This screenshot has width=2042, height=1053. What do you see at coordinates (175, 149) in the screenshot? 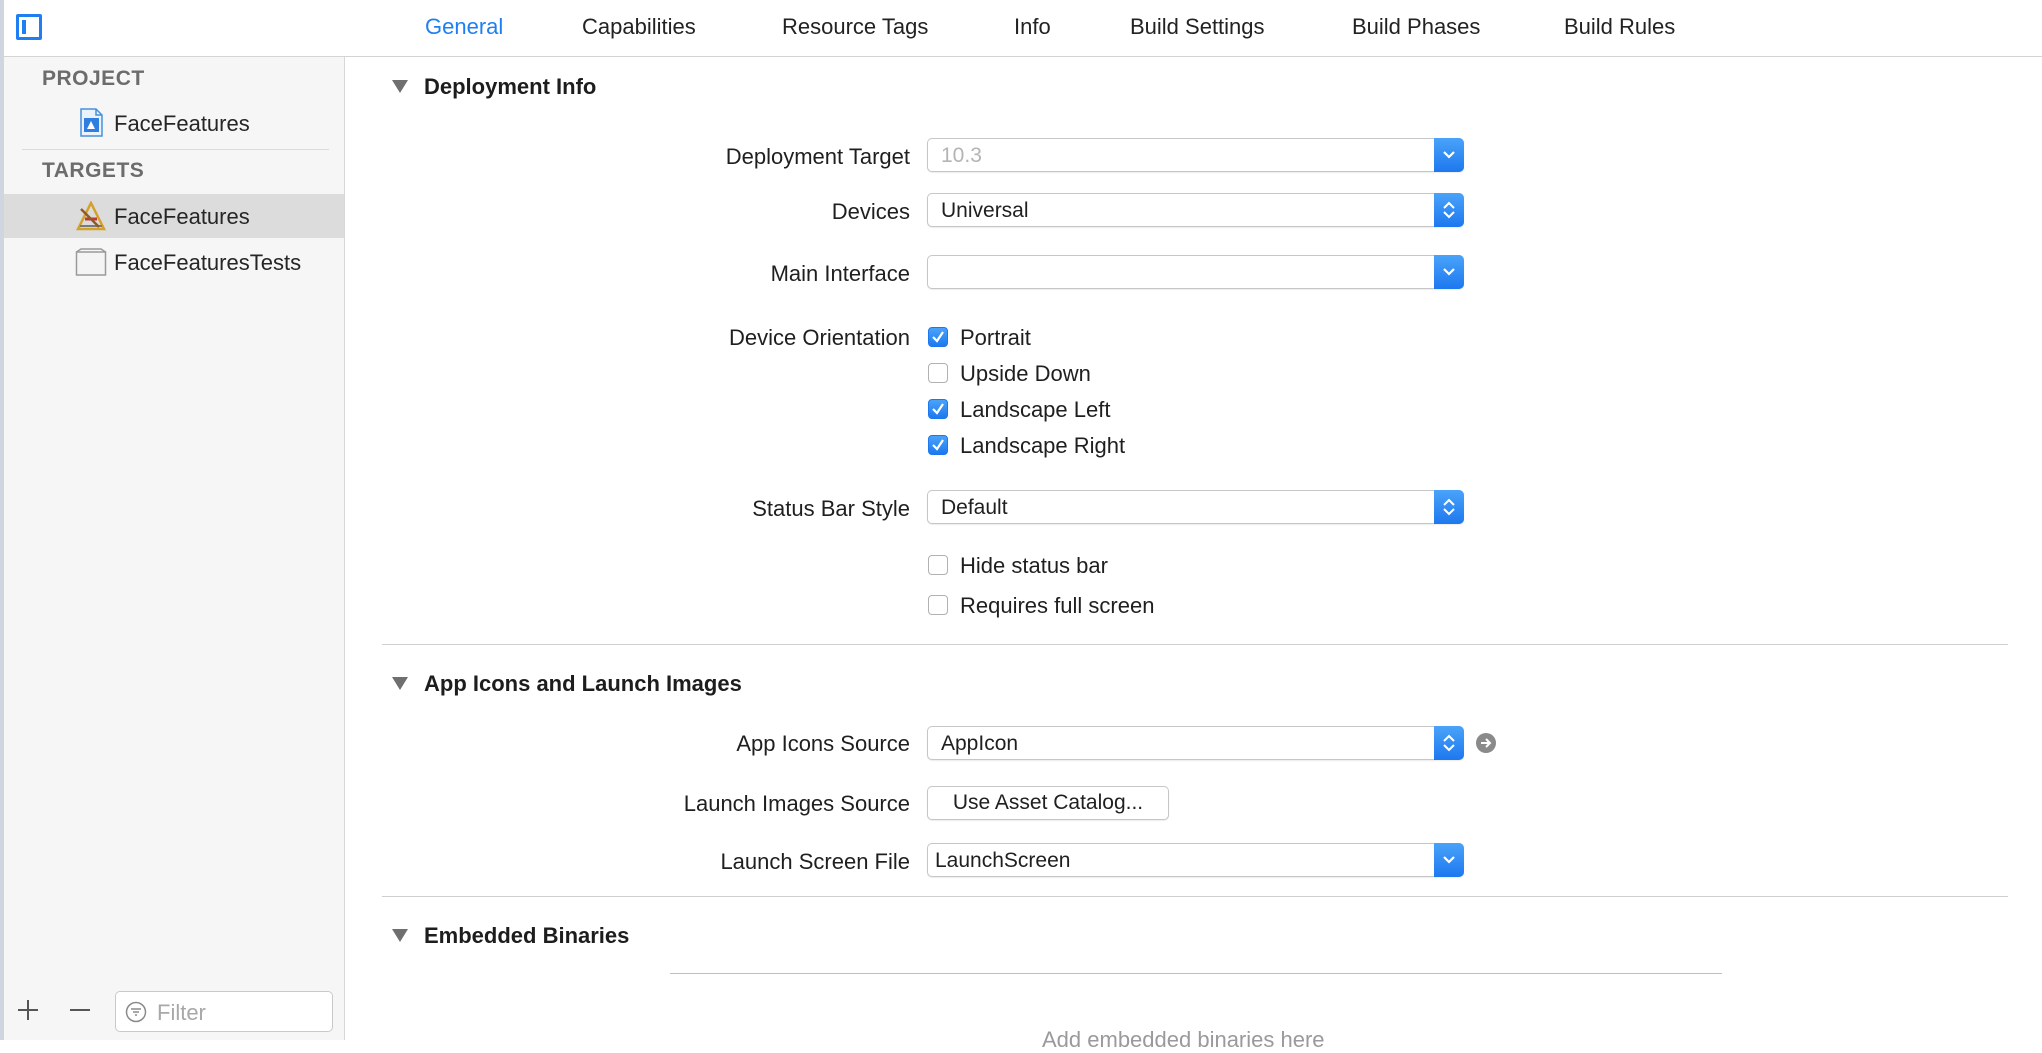
I see `sidebar-divider` at bounding box center [175, 149].